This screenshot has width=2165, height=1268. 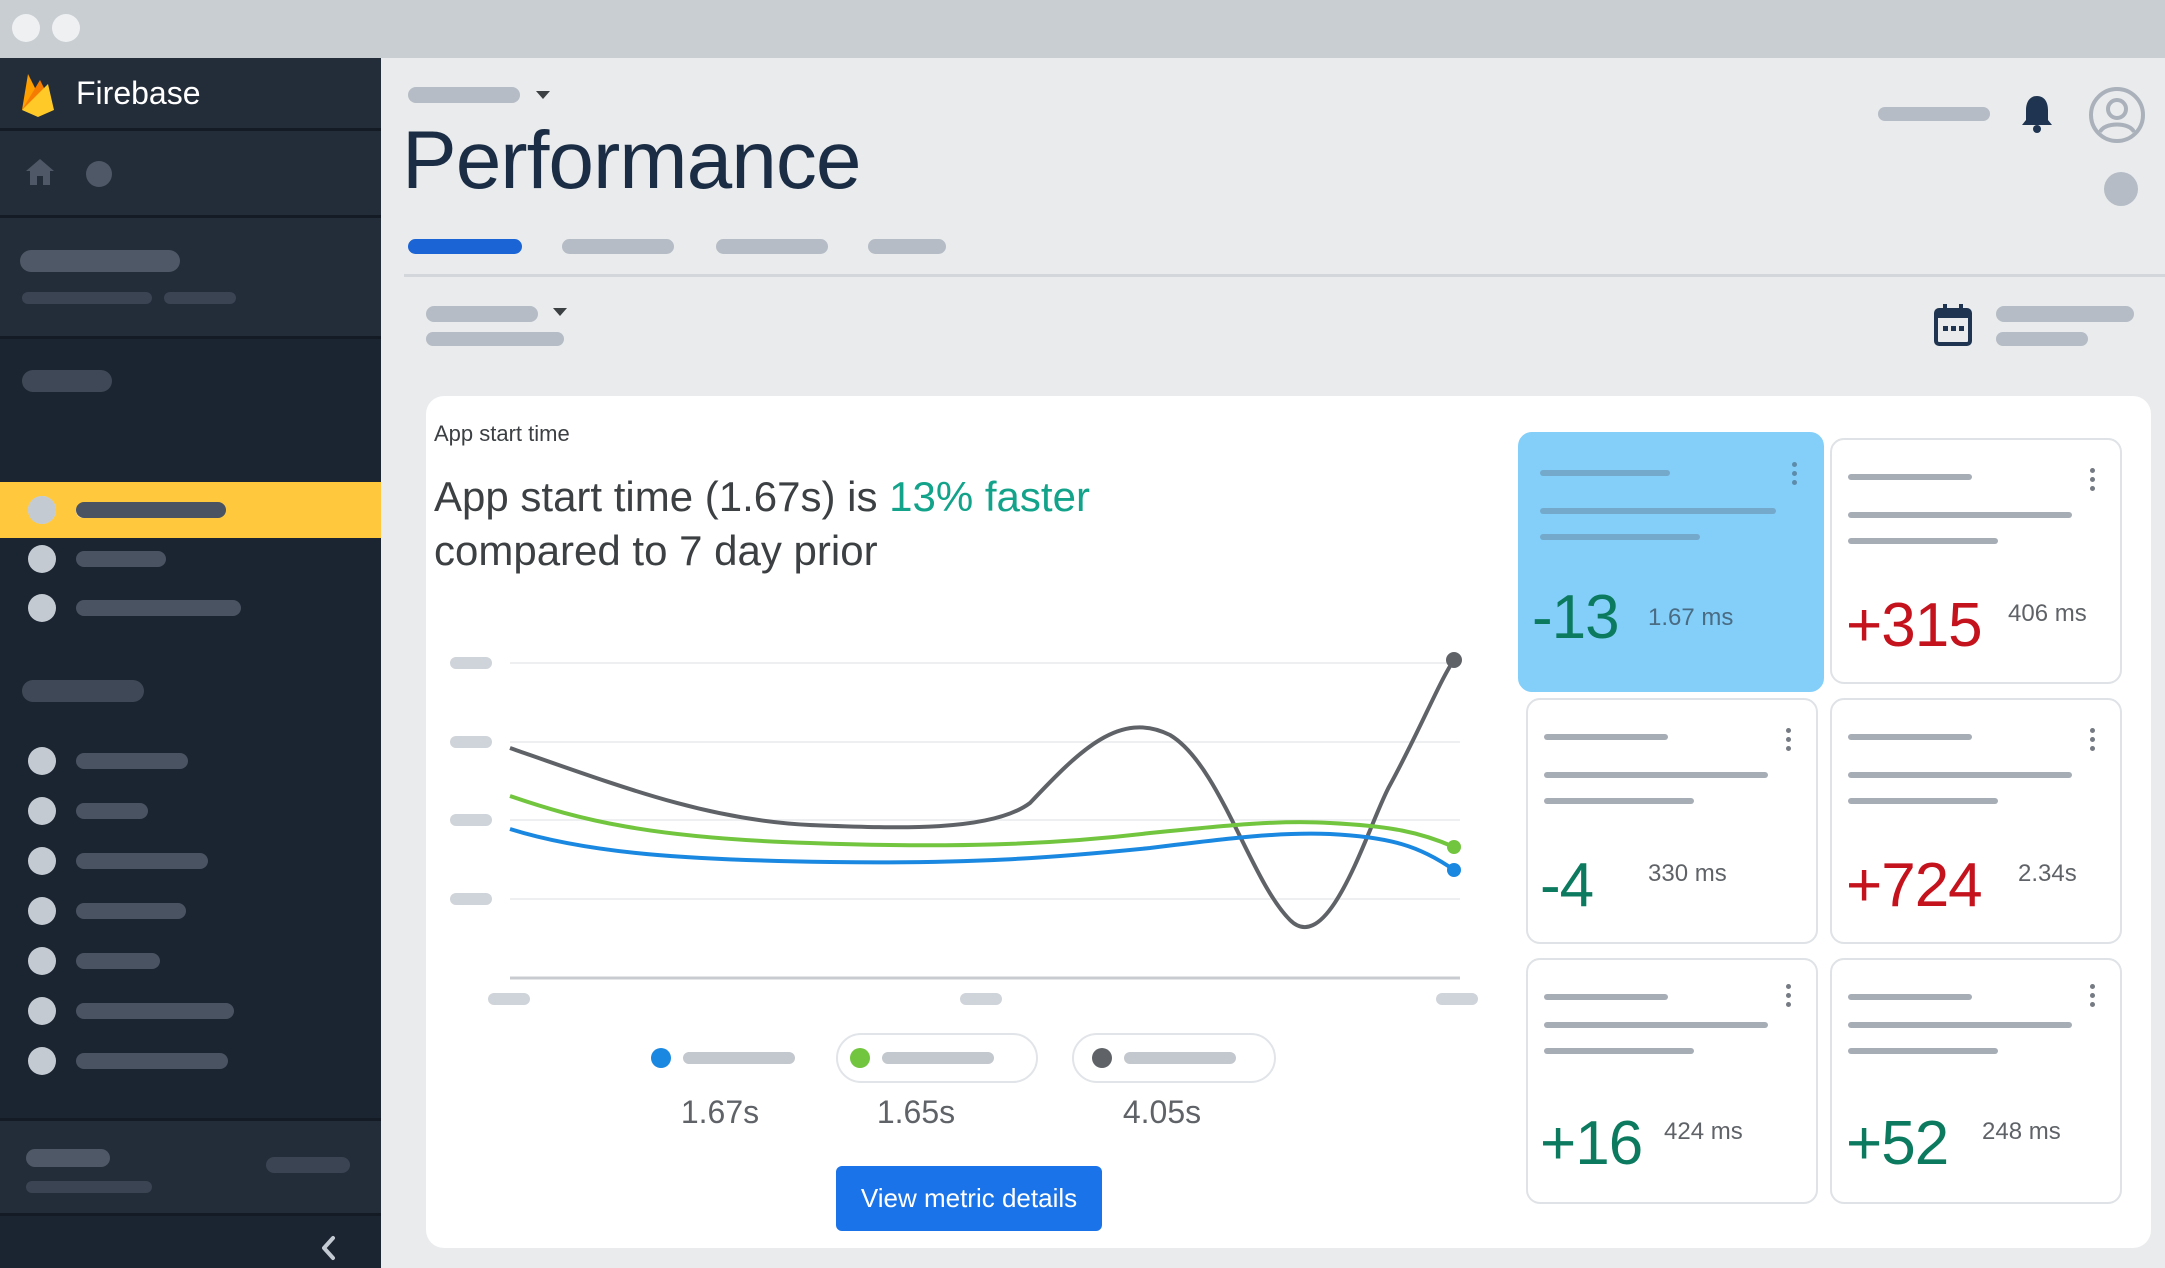 What do you see at coordinates (1914, 625) in the screenshot?
I see `metric-delta: +315` at bounding box center [1914, 625].